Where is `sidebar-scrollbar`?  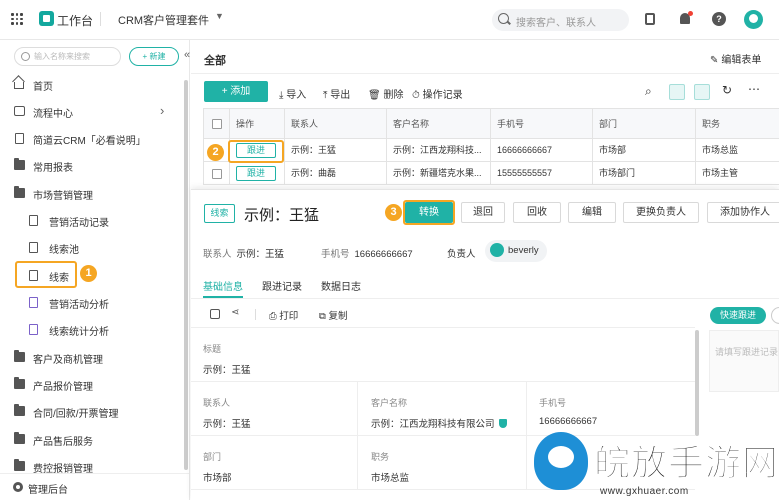
sidebar-scrollbar is located at coordinates (186, 275).